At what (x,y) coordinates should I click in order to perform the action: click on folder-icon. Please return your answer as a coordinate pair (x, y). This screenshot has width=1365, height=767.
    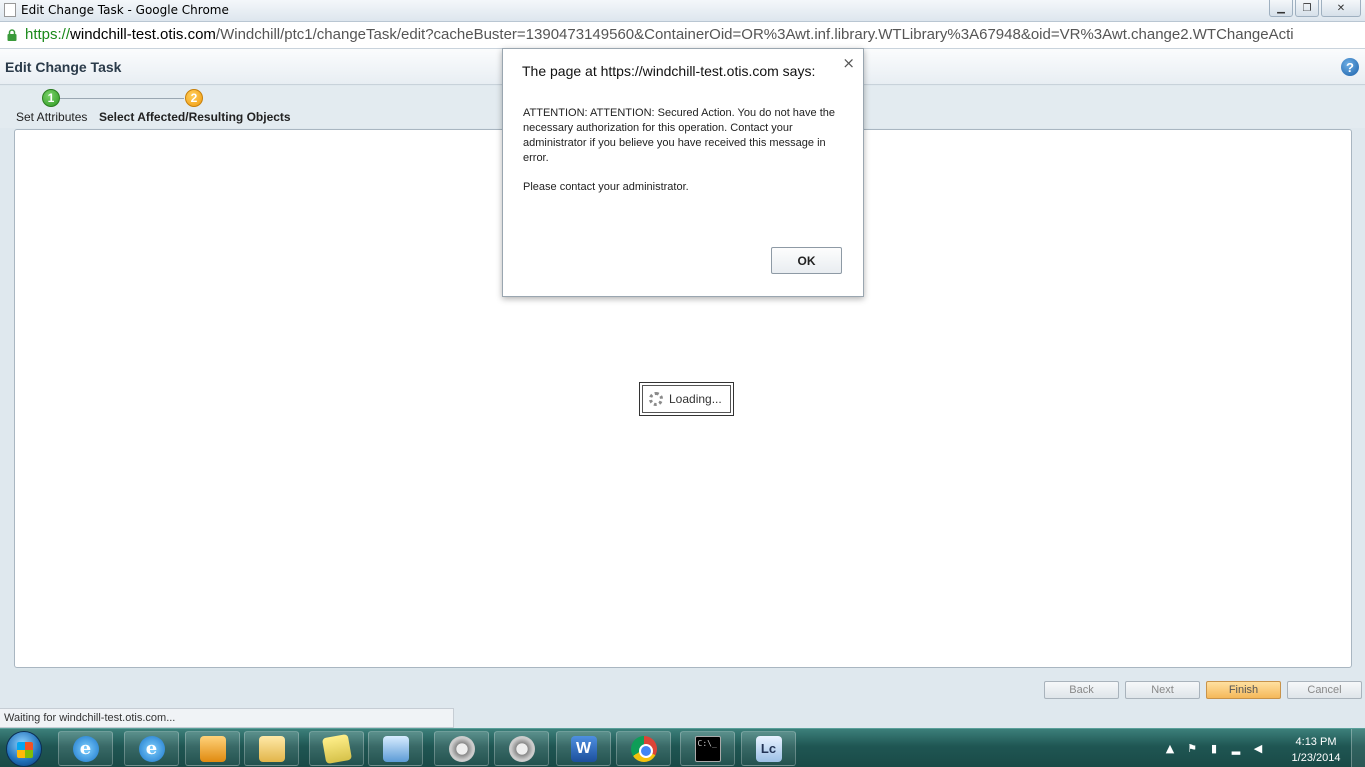
    Looking at the image, I should click on (271, 748).